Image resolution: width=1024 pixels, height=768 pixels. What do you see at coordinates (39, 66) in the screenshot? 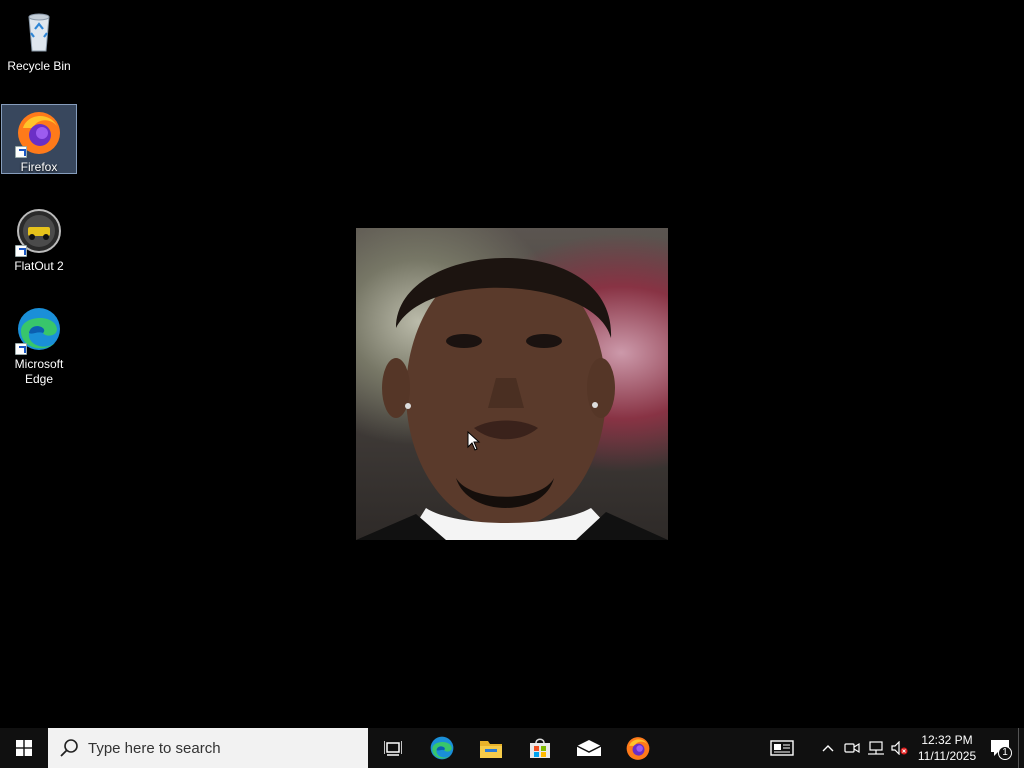
I see `desktop-icon-label: Recycle Bin` at bounding box center [39, 66].